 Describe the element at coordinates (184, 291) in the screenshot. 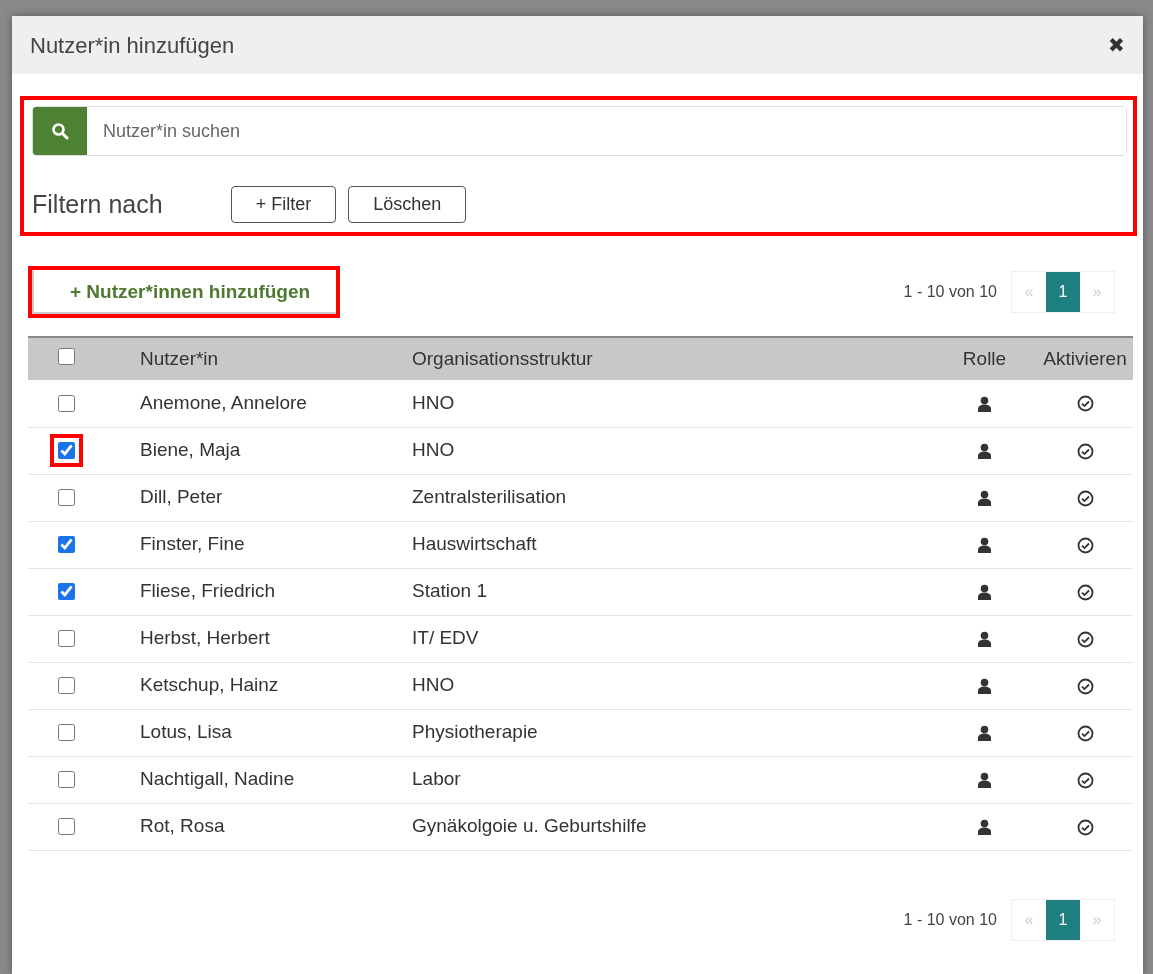

I see `add-users-button: + Nutzer*innen hinzufügen` at that location.